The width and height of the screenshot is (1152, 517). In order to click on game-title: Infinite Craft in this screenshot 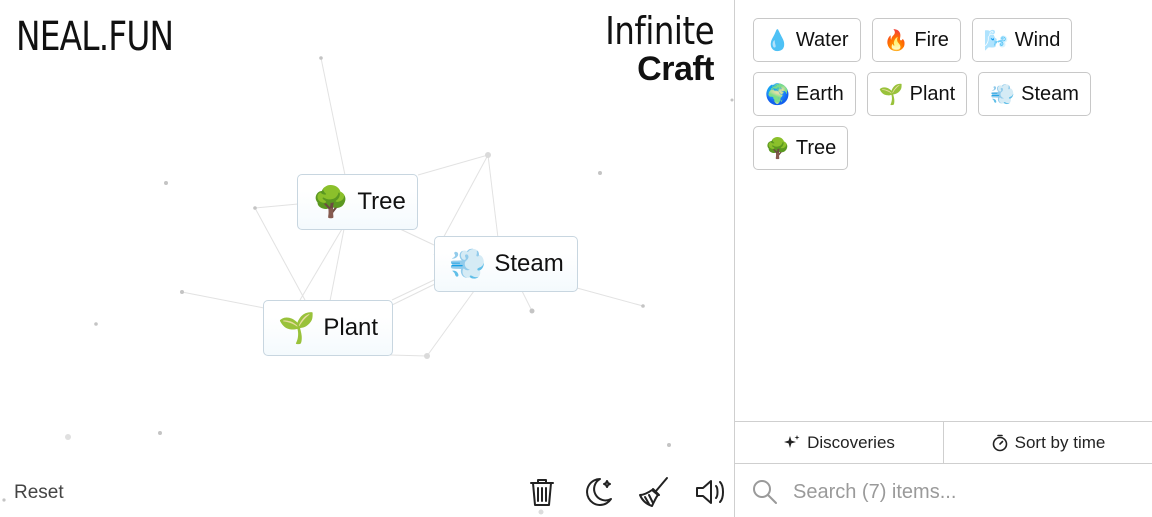, I will do `click(650, 49)`.